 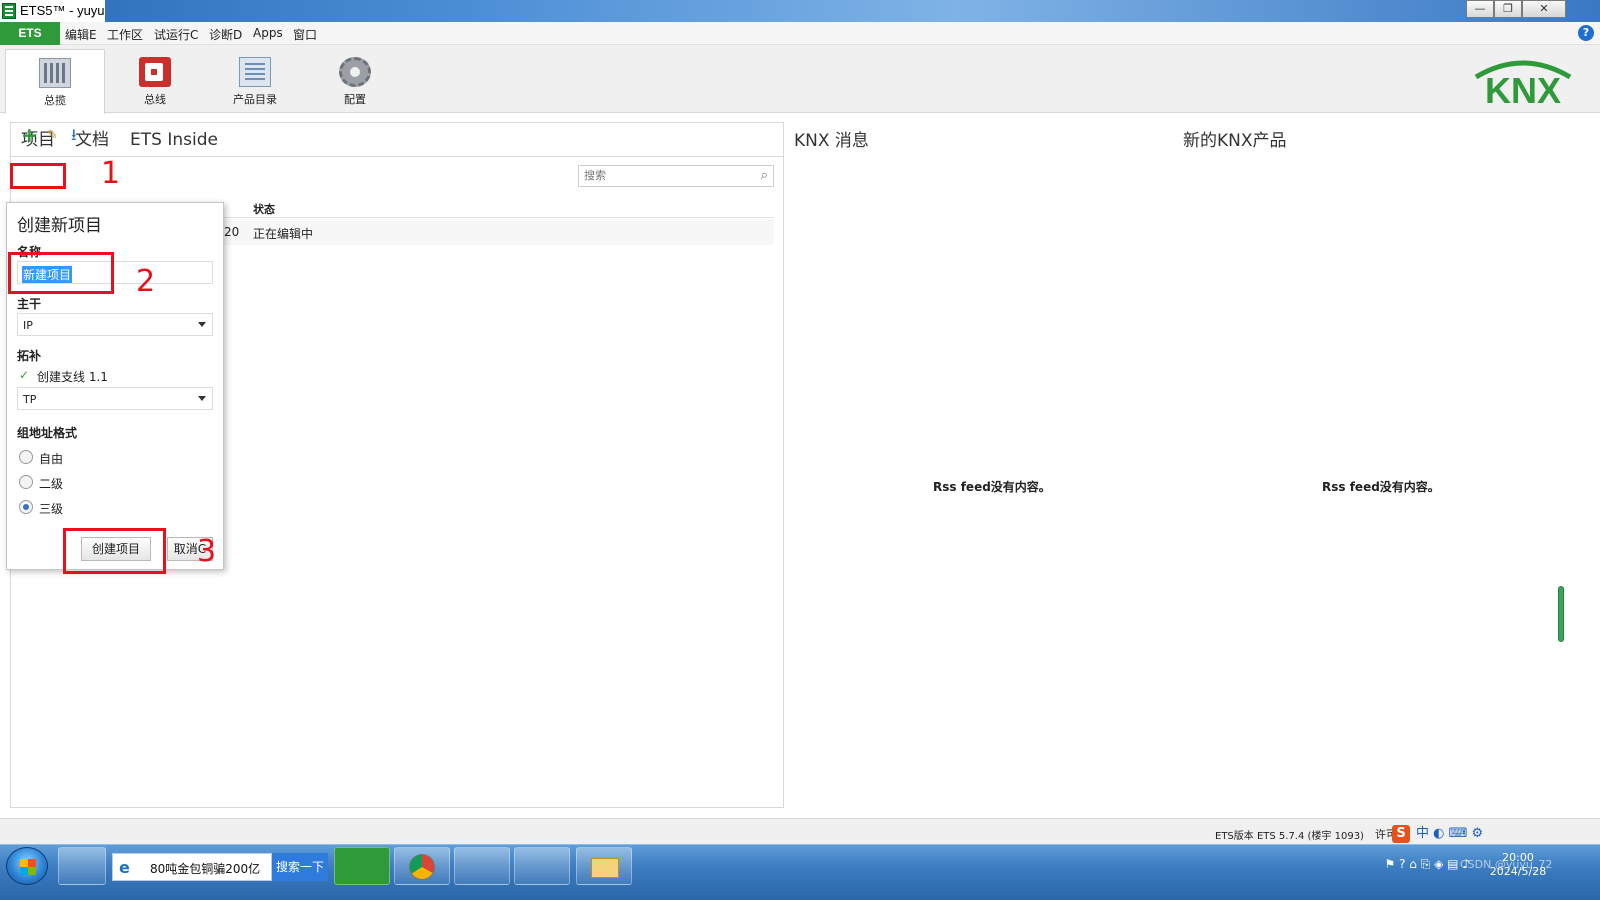 I want to click on tab-divider, so click(x=397, y=156).